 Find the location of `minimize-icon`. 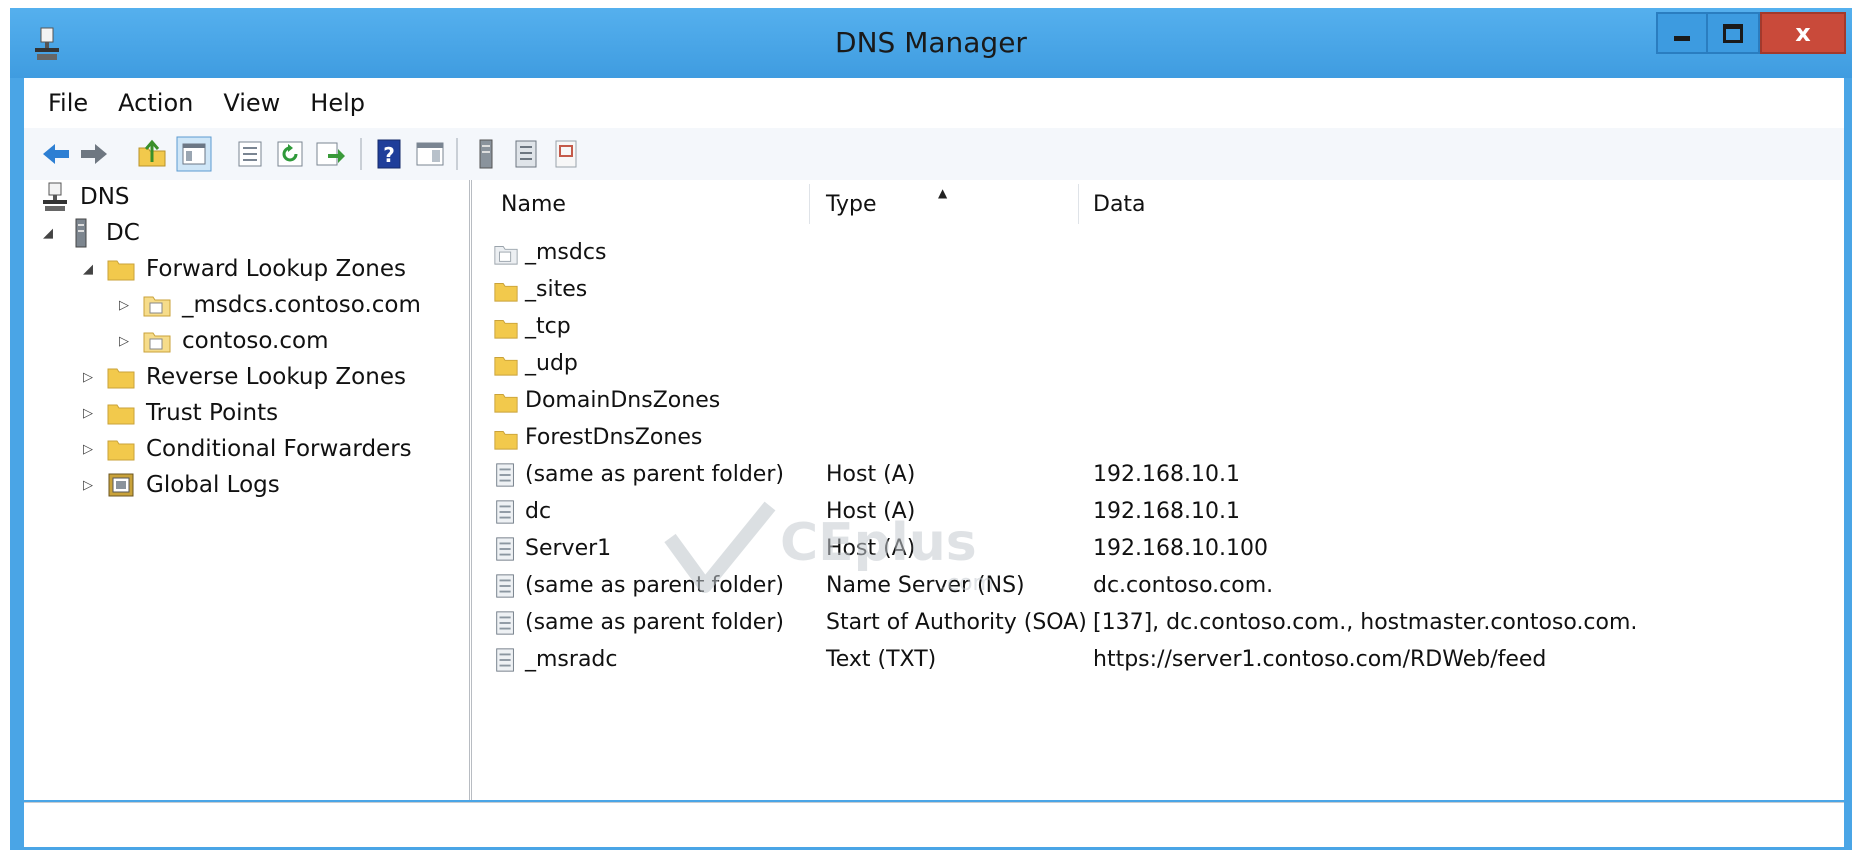

minimize-icon is located at coordinates (1682, 38).